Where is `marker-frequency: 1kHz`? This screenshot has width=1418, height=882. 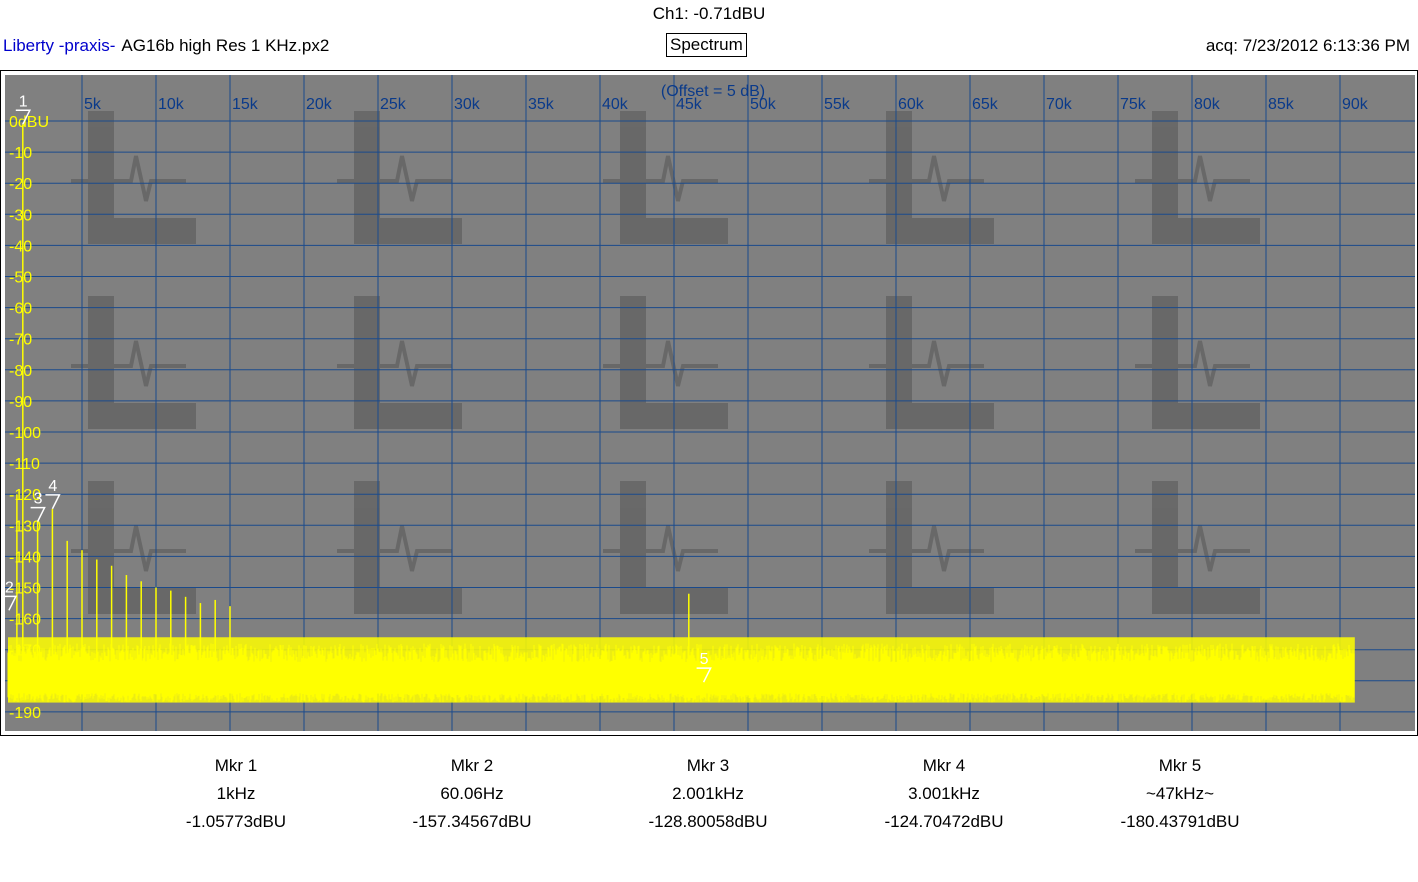
marker-frequency: 1kHz is located at coordinates (236, 793).